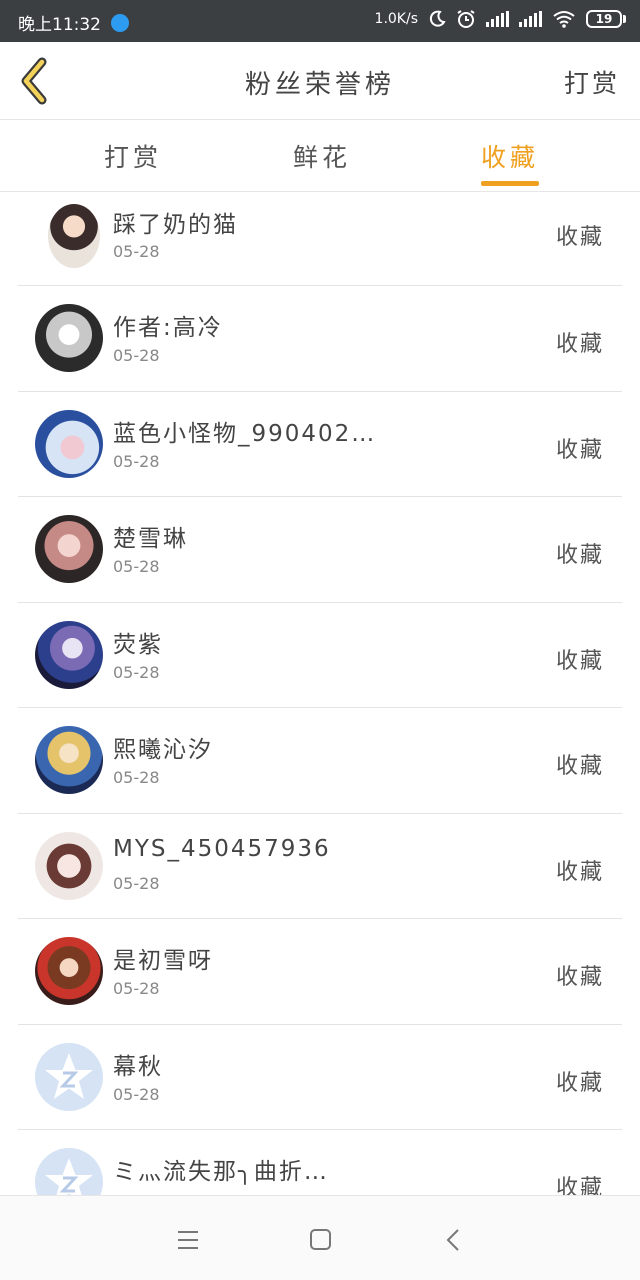  Describe the element at coordinates (319, 85) in the screenshot. I see `page-title: 粉丝荣誉榜` at that location.